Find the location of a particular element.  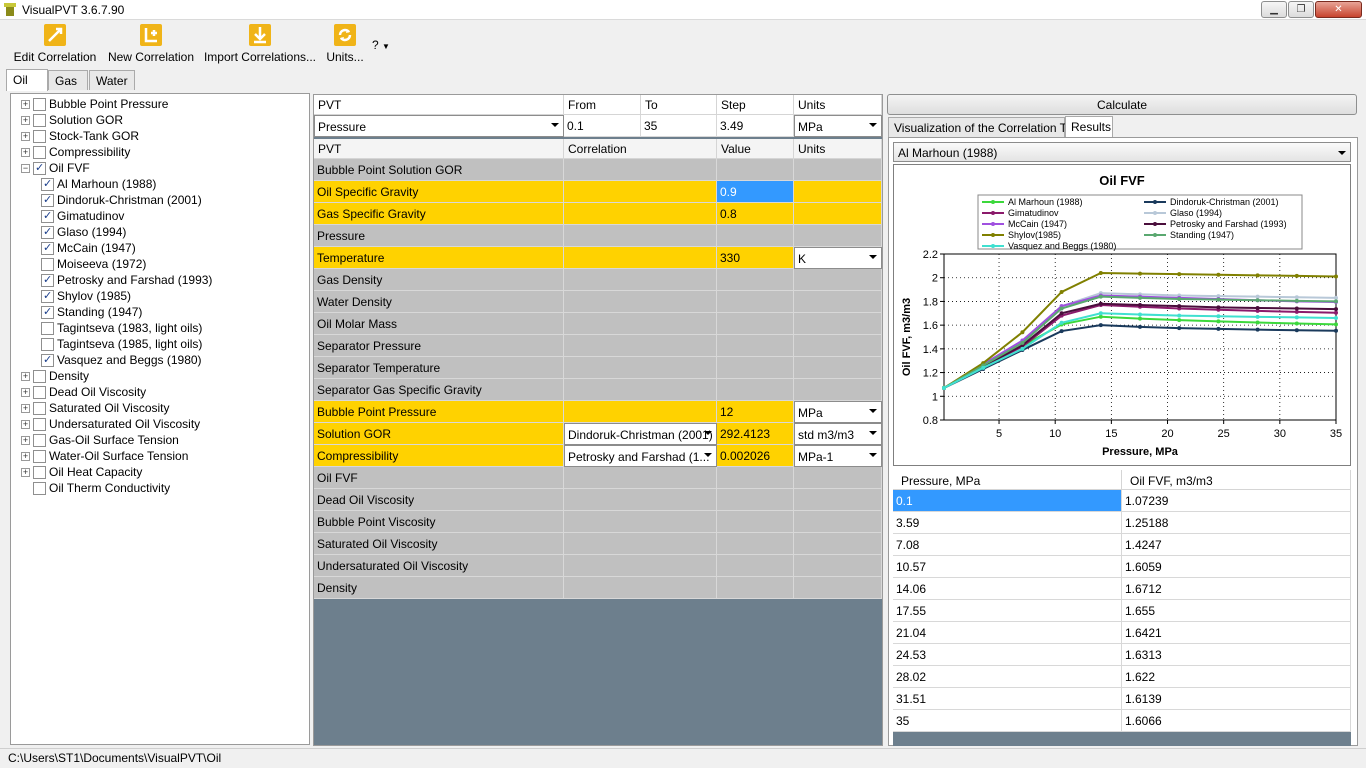

results-cell: 1.6139 is located at coordinates (1236, 699).